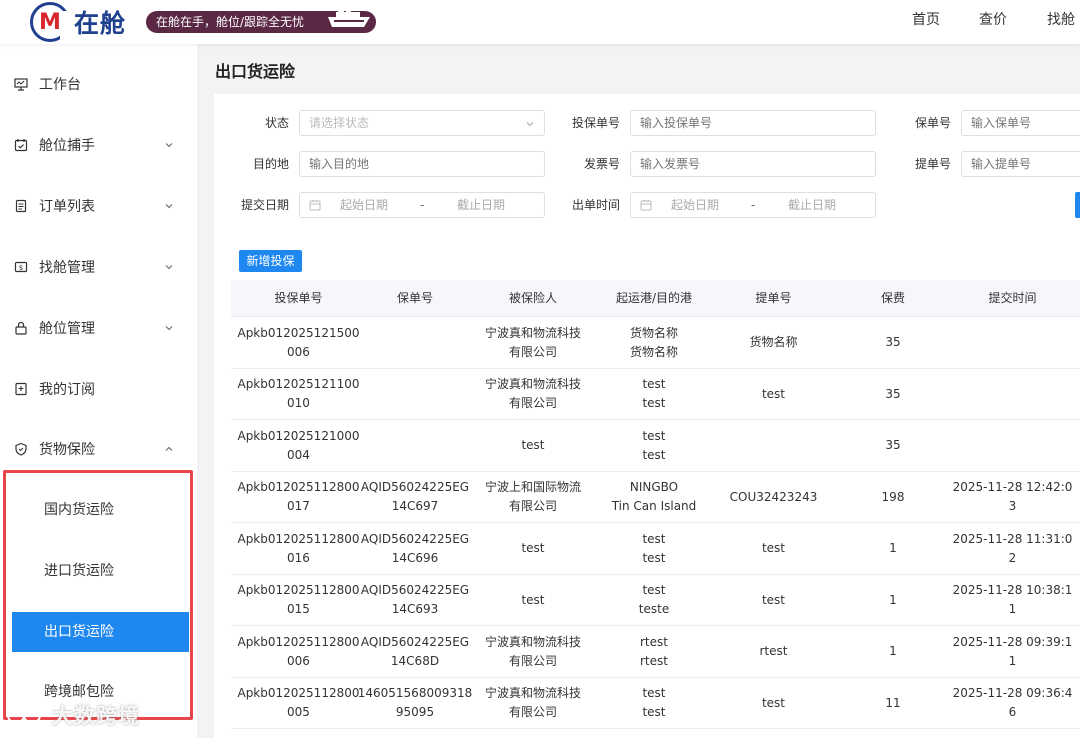 The image size is (1080, 738). I want to click on watermark-text: 大数跨境, so click(96, 716).